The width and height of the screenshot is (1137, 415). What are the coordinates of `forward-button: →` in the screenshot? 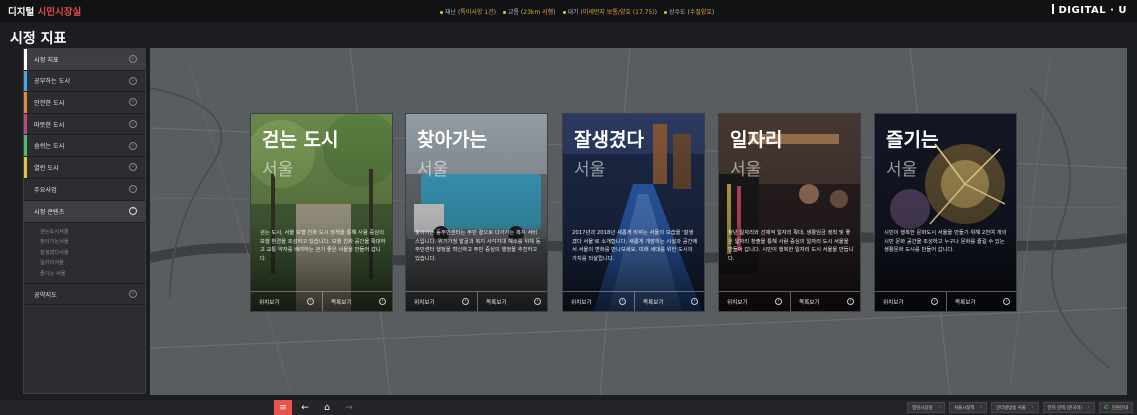 It's located at (349, 407).